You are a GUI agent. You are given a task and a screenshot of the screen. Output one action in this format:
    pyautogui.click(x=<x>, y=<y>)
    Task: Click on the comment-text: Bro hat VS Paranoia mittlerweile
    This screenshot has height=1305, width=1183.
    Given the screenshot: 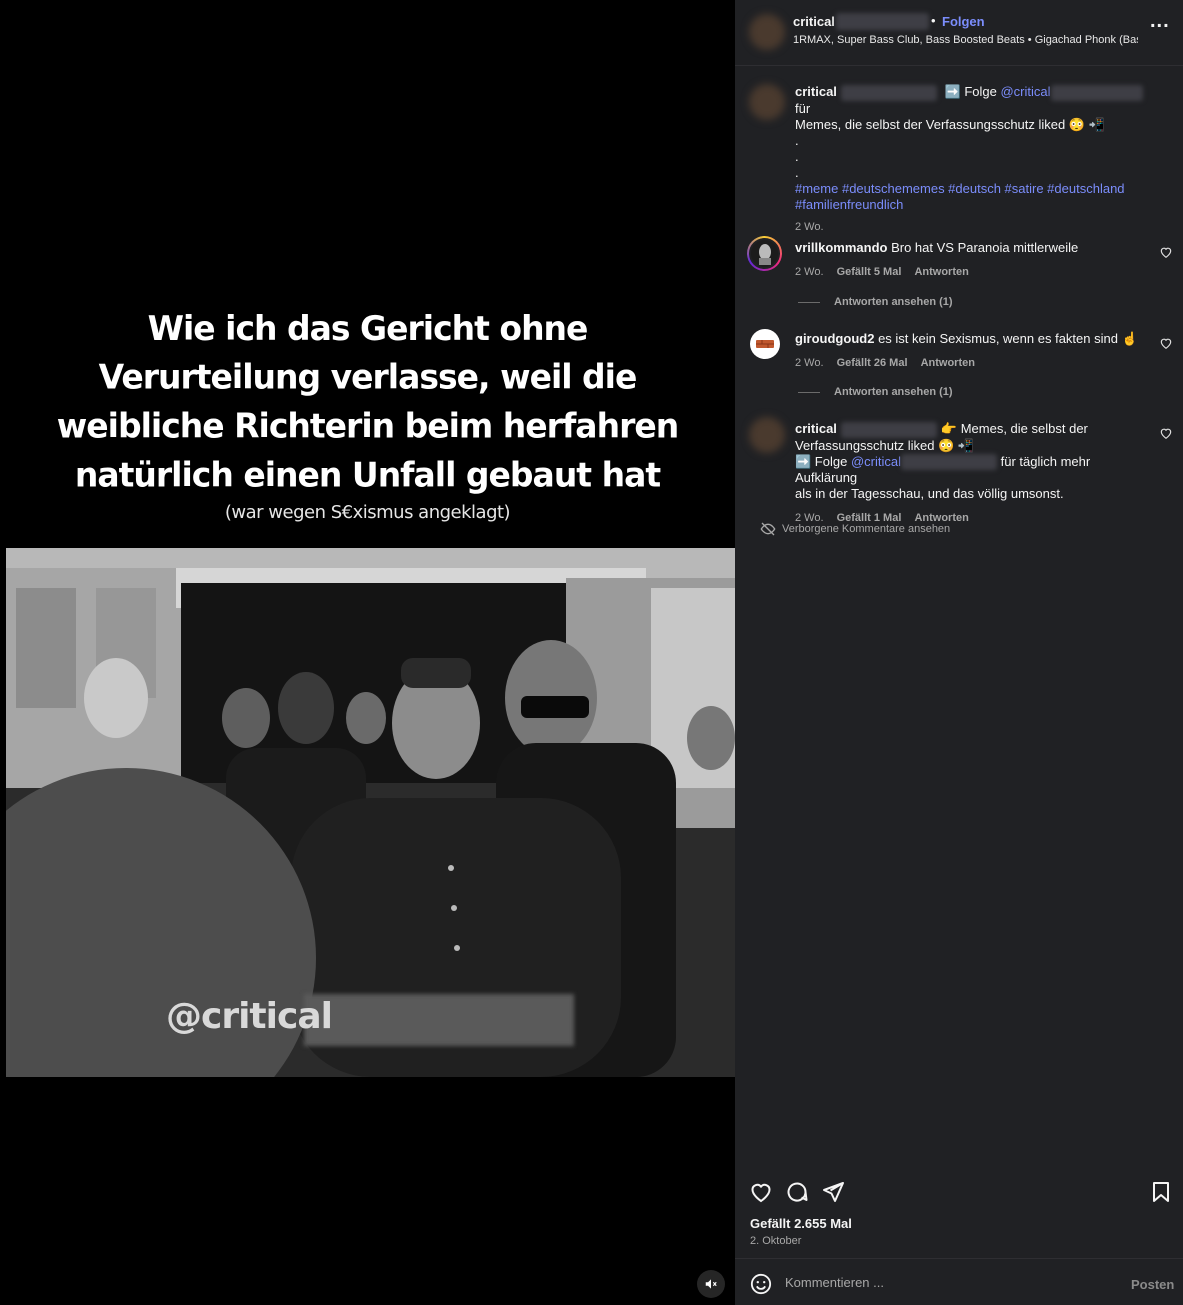 What is the action you would take?
    pyautogui.click(x=985, y=247)
    